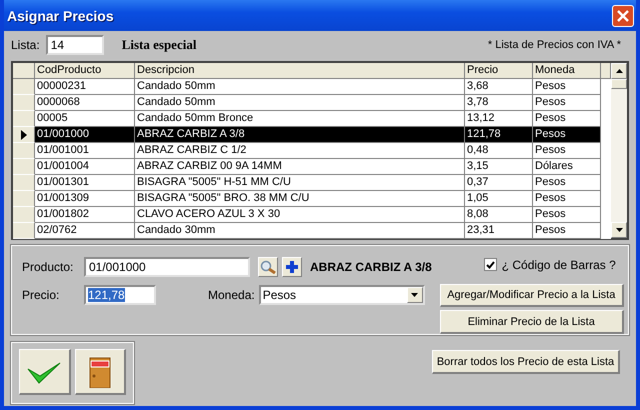 The height and width of the screenshot is (410, 640). What do you see at coordinates (85, 103) in the screenshot?
I see `table-cell: 0000068` at bounding box center [85, 103].